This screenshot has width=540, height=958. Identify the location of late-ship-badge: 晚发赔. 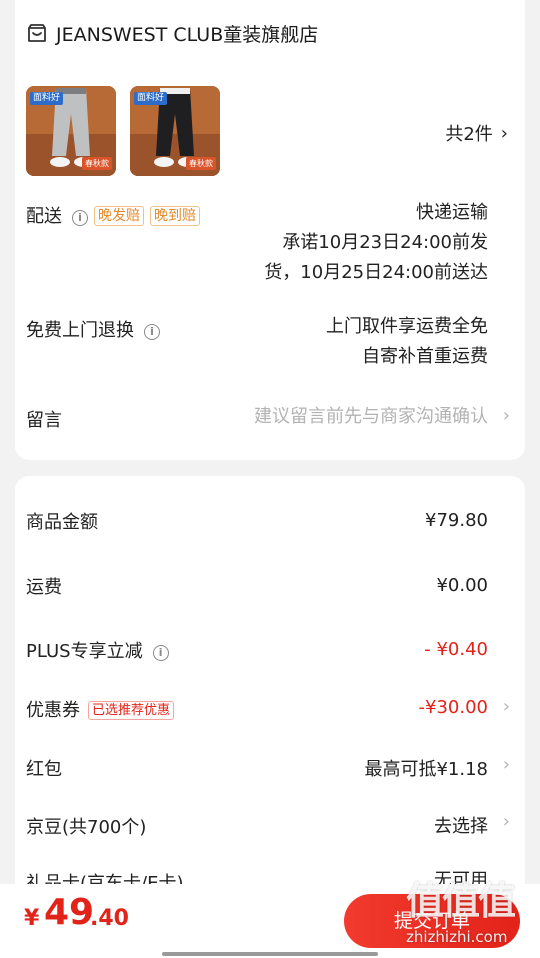
(119, 216).